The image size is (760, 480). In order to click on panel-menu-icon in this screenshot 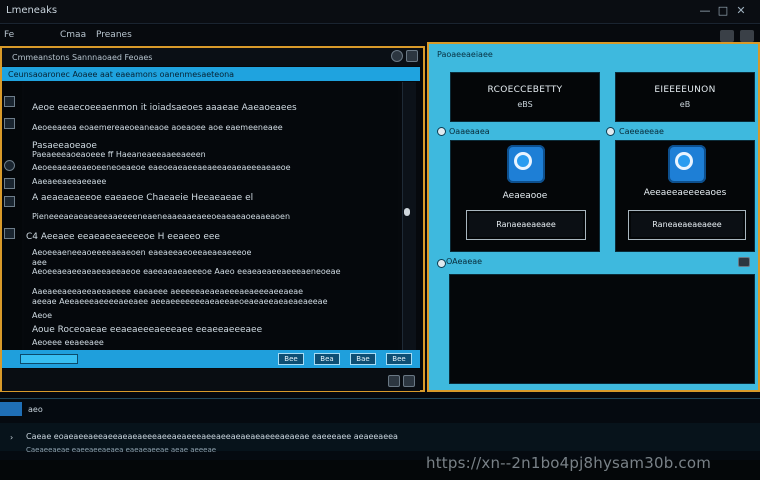, I will do `click(397, 56)`.